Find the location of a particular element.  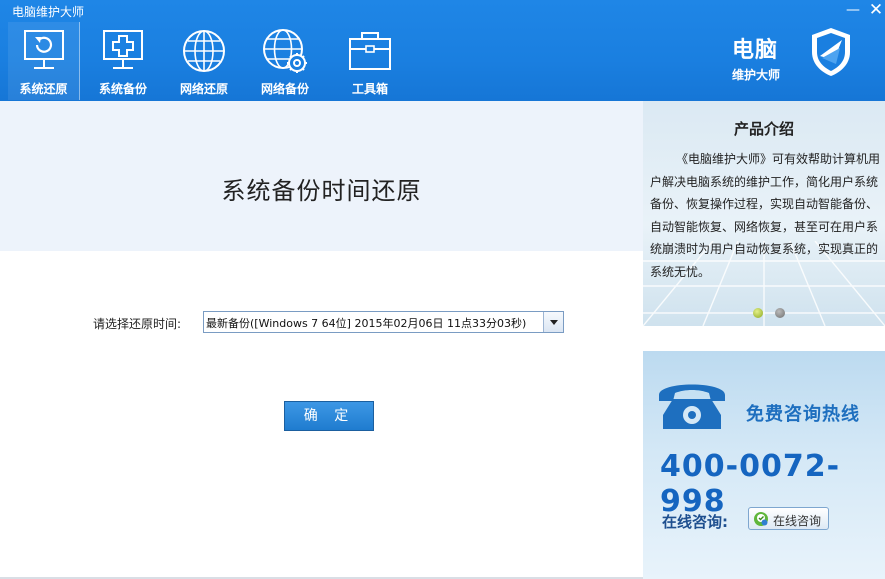

brand-line-2: 维护大师 is located at coordinates (756, 75).